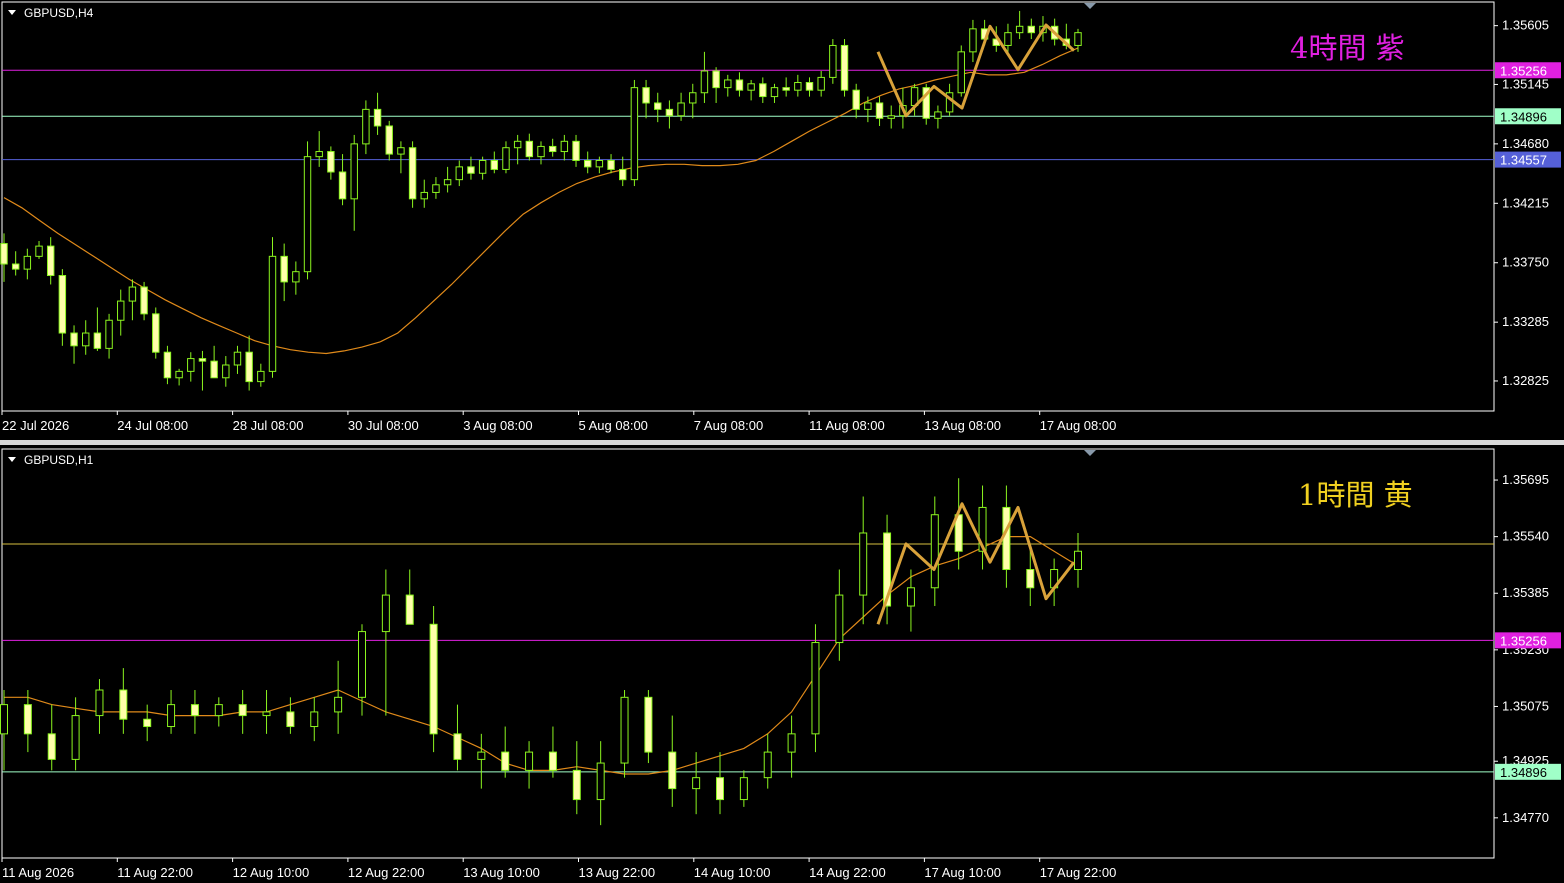 The image size is (1564, 883). Describe the element at coordinates (1090, 6) in the screenshot. I see `shift-marker-icon` at that location.